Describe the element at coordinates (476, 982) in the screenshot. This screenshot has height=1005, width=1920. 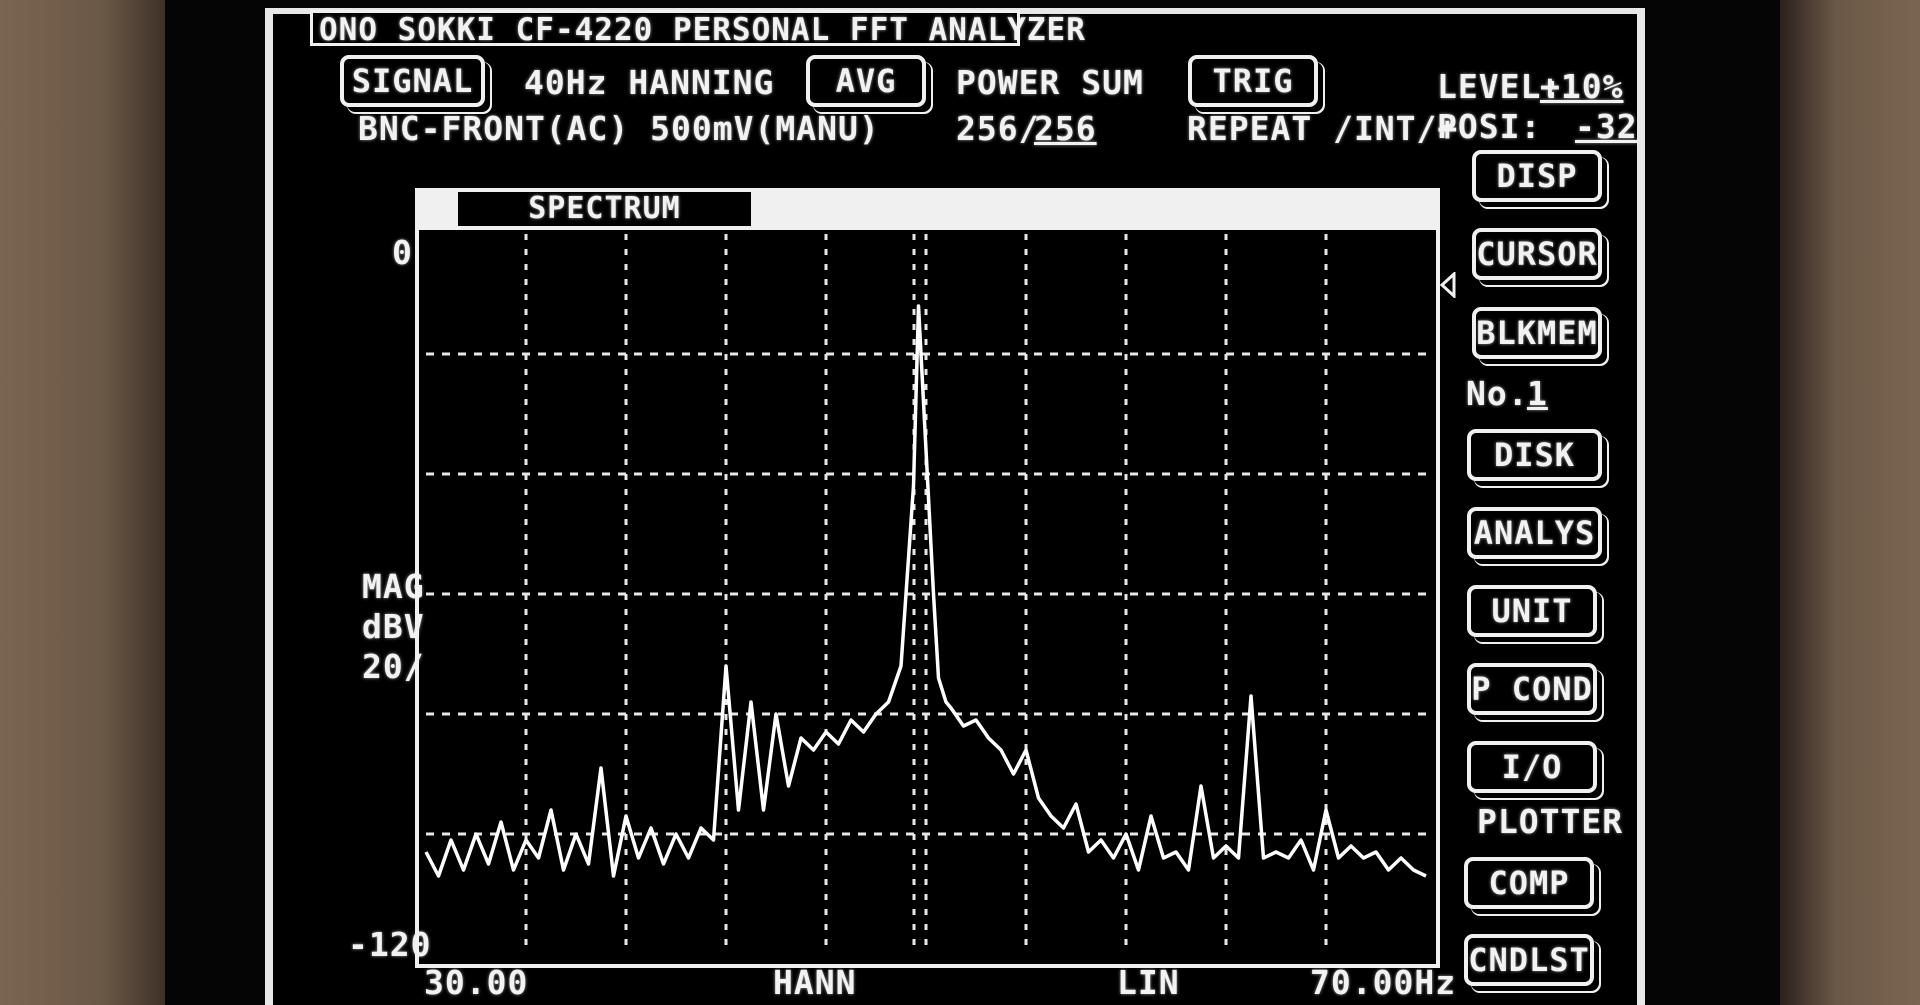
I see `x-axis-start-label: 30.00` at that location.